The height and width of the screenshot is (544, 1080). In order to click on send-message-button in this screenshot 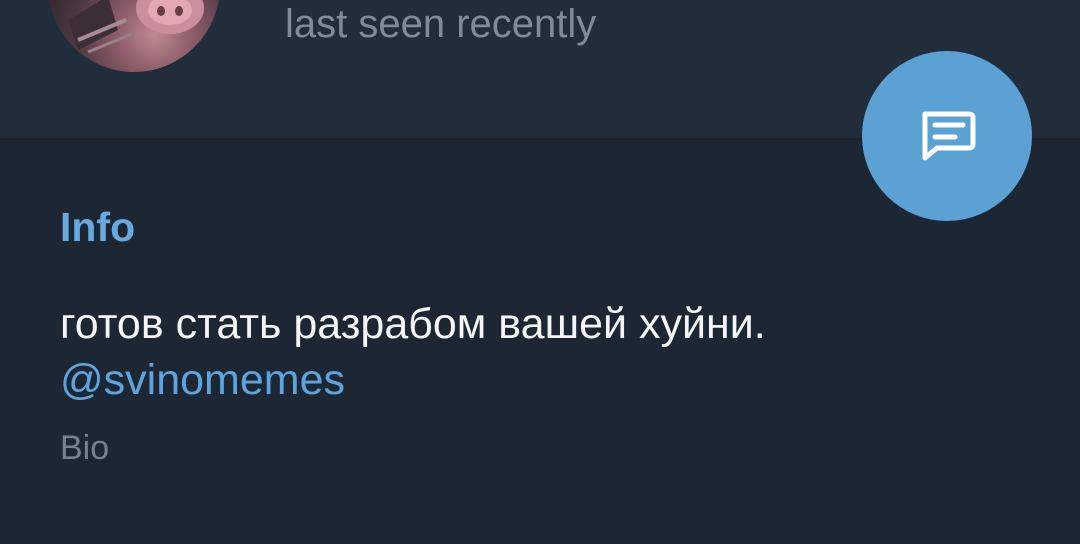, I will do `click(947, 136)`.